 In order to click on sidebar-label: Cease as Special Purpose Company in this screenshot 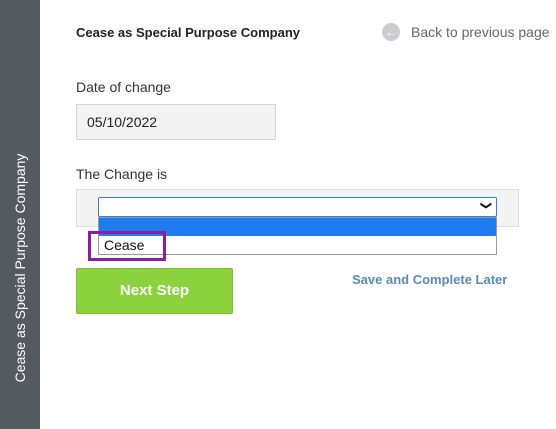, I will do `click(20, 268)`.